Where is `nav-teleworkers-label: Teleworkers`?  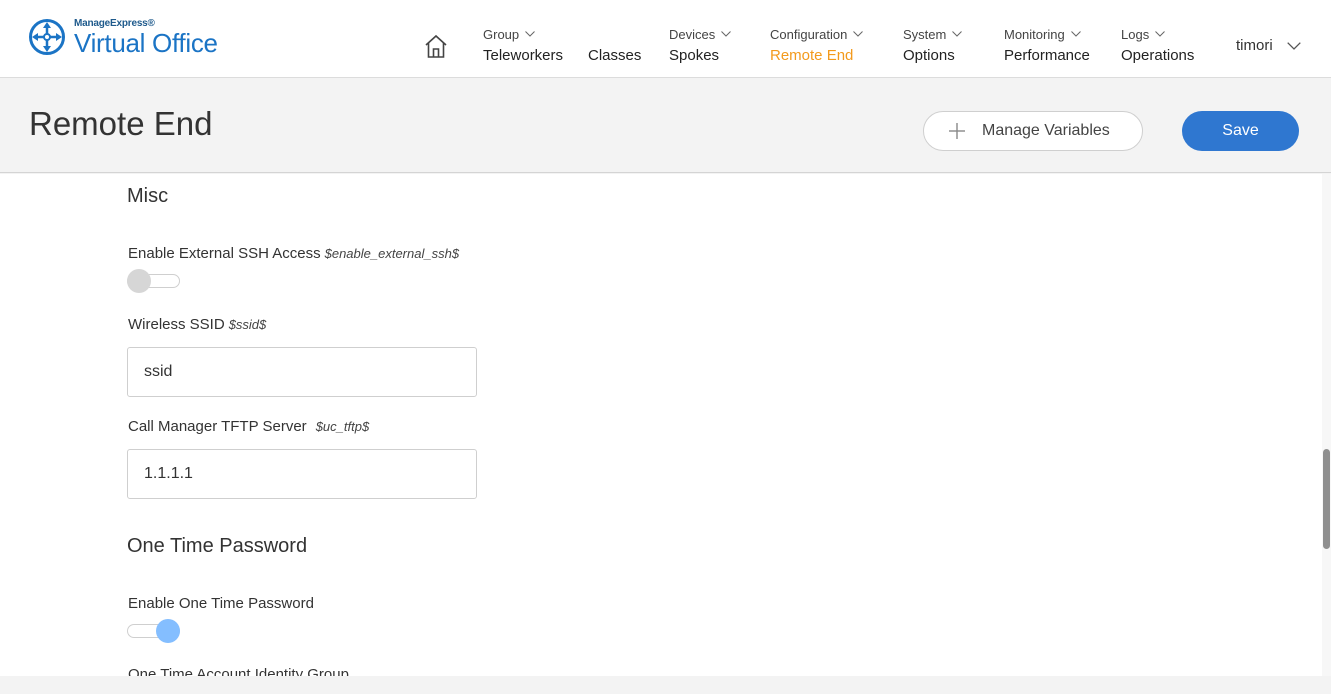 nav-teleworkers-label: Teleworkers is located at coordinates (523, 55).